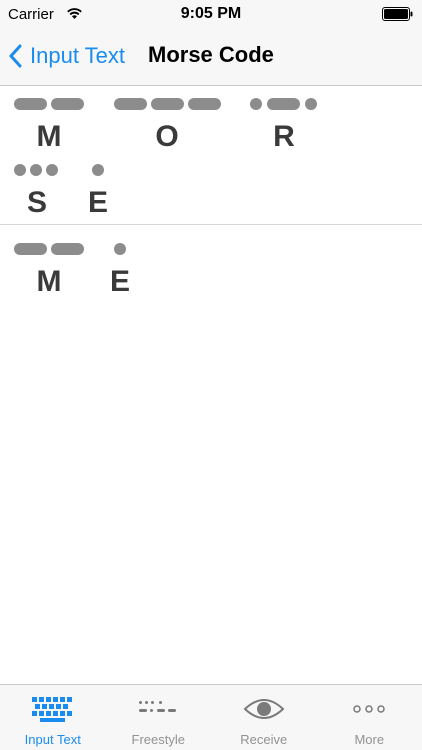 This screenshot has height=750, width=422. What do you see at coordinates (211, 265) in the screenshot?
I see `word-block: M E` at bounding box center [211, 265].